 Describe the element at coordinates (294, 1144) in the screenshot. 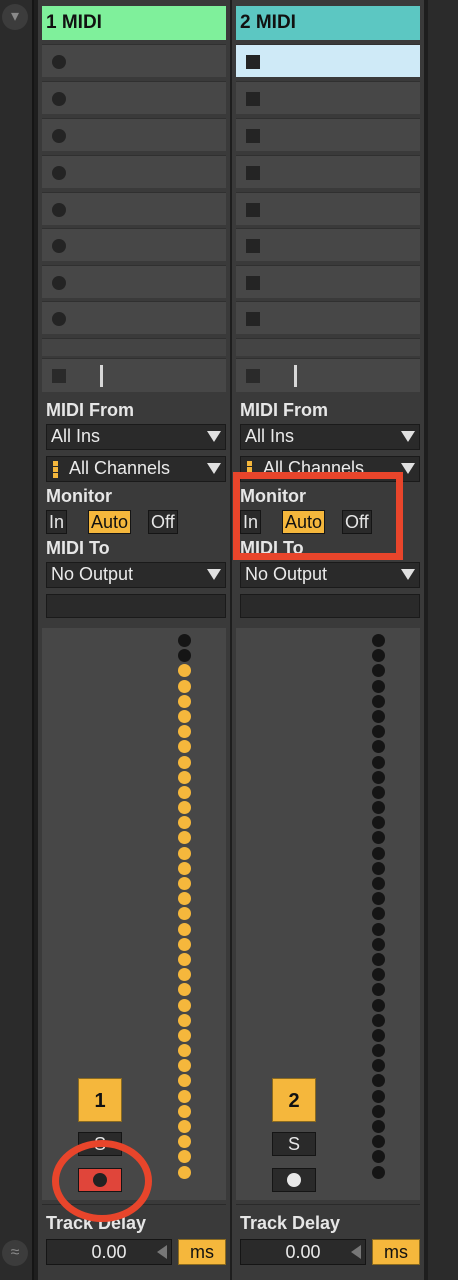

I see `solo-button: S` at that location.